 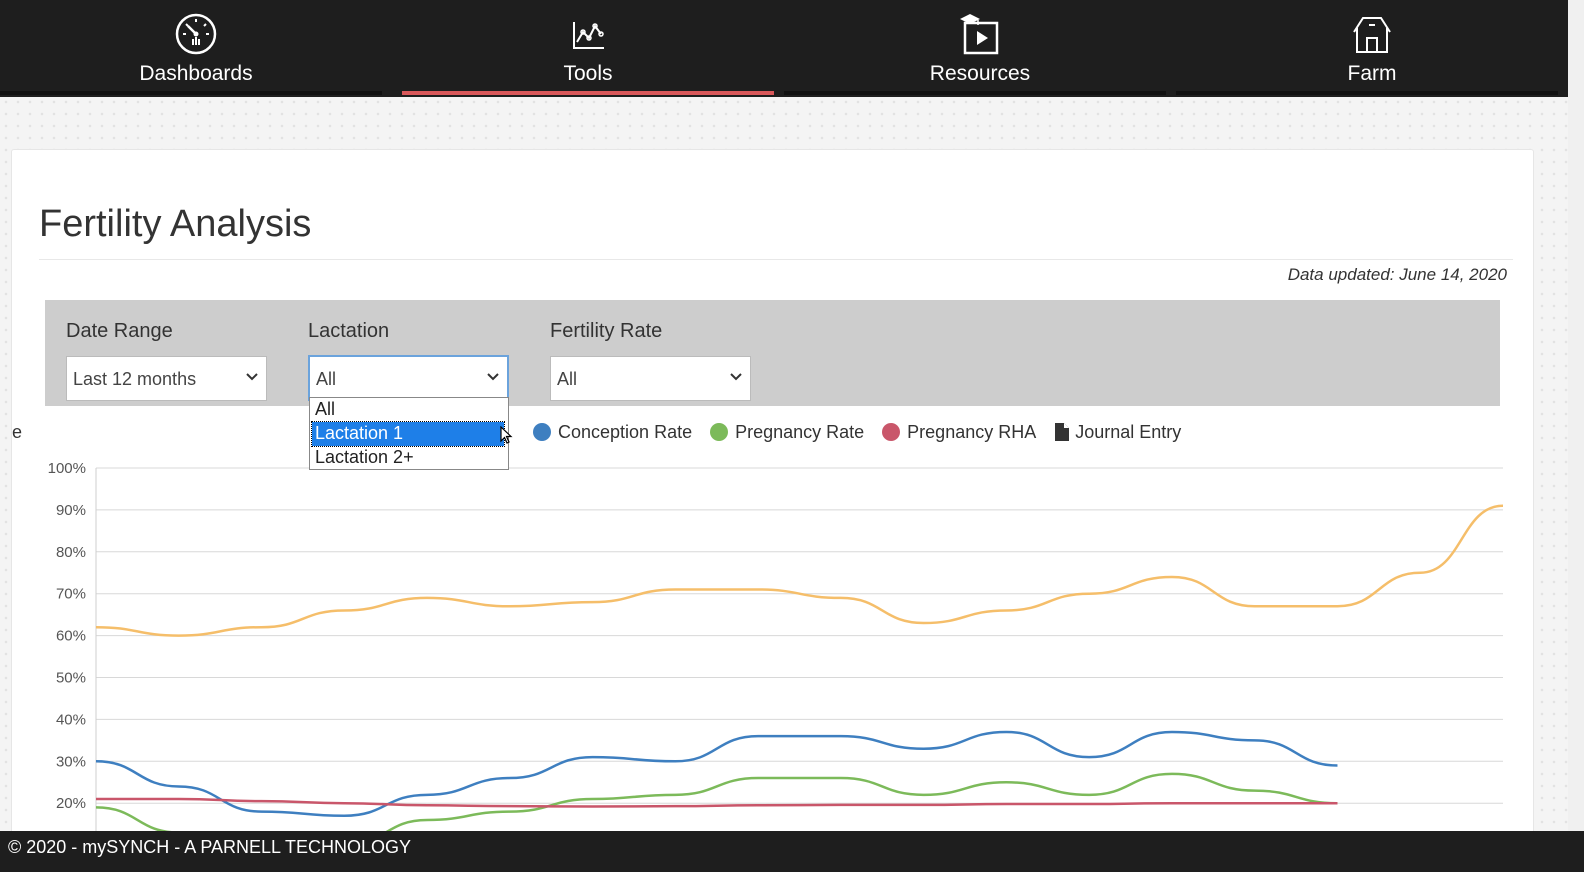 What do you see at coordinates (71, 510) in the screenshot?
I see `y-tick-label: 90%` at bounding box center [71, 510].